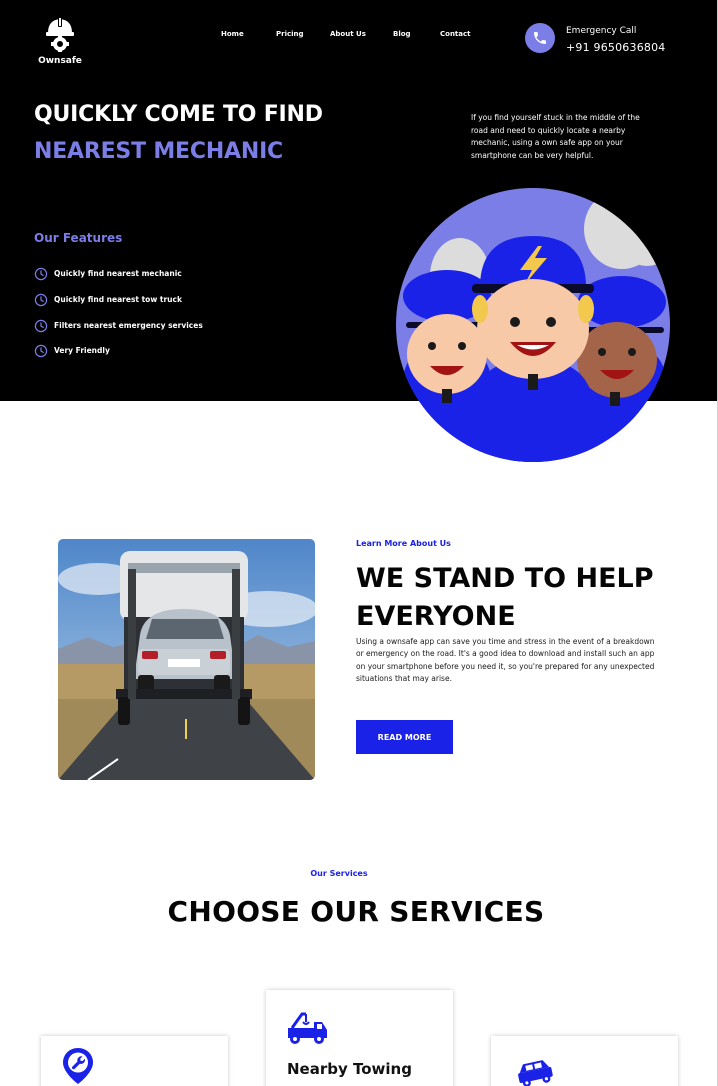 The width and height of the screenshot is (718, 1086). I want to click on feature-item: Quickly find nearest mechanic, so click(108, 273).